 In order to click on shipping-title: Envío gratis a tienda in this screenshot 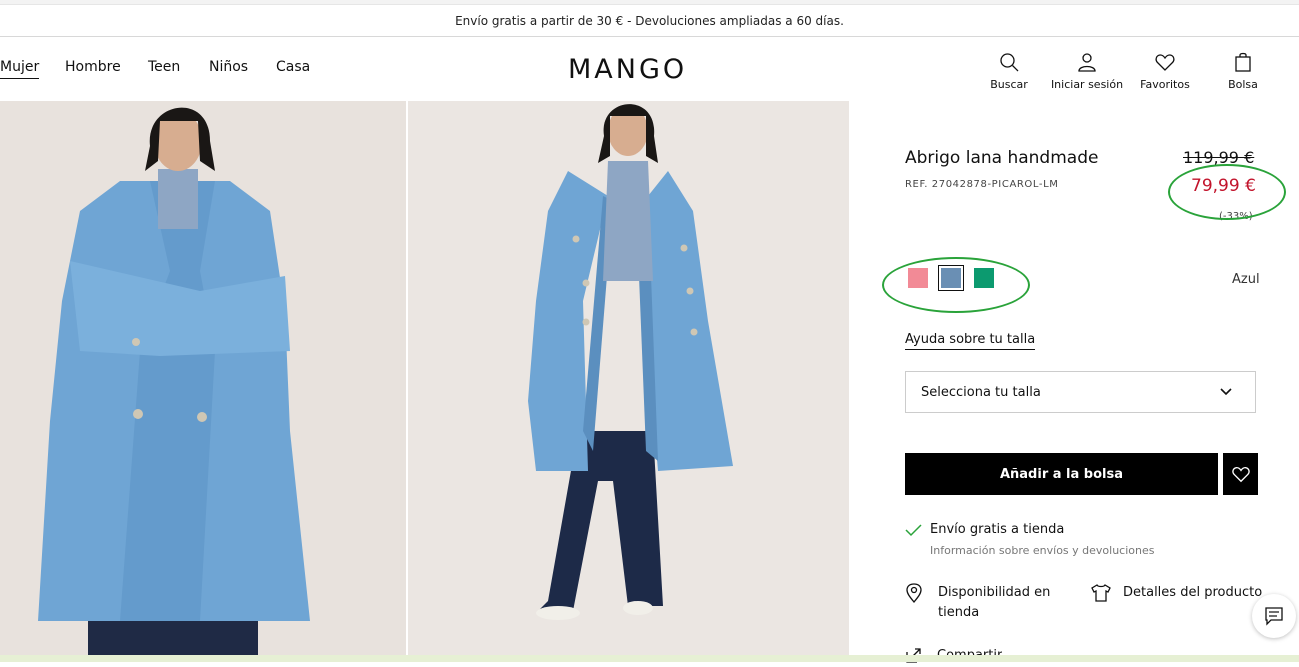, I will do `click(997, 529)`.